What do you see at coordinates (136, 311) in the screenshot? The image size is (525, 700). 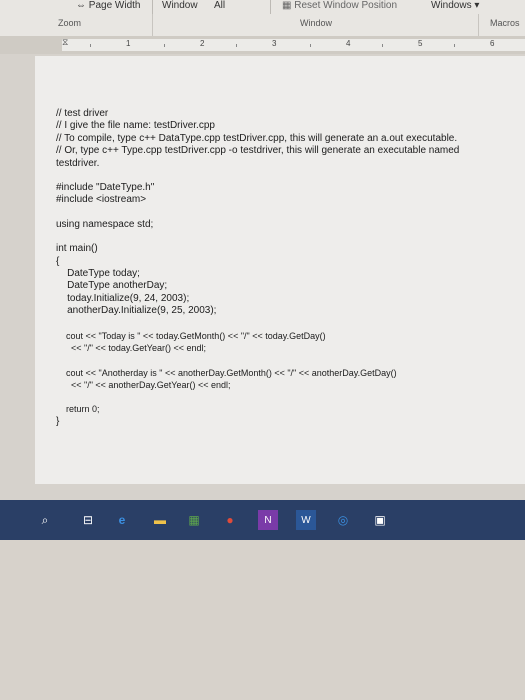 I see `code-line: anotherDay.Initialize(9, 25, 2003);` at bounding box center [136, 311].